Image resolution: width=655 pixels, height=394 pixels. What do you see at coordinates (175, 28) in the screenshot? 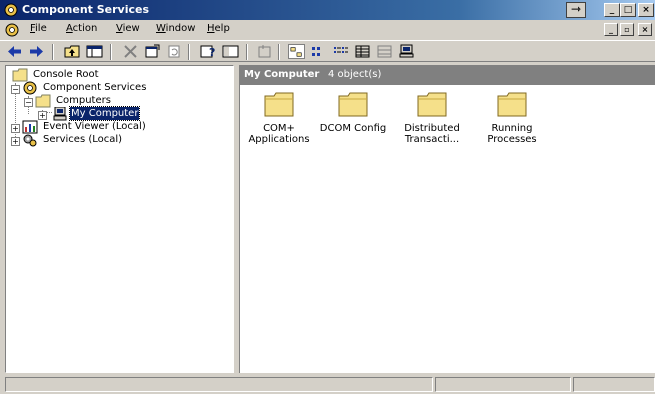
I see `menu-window: Window` at bounding box center [175, 28].